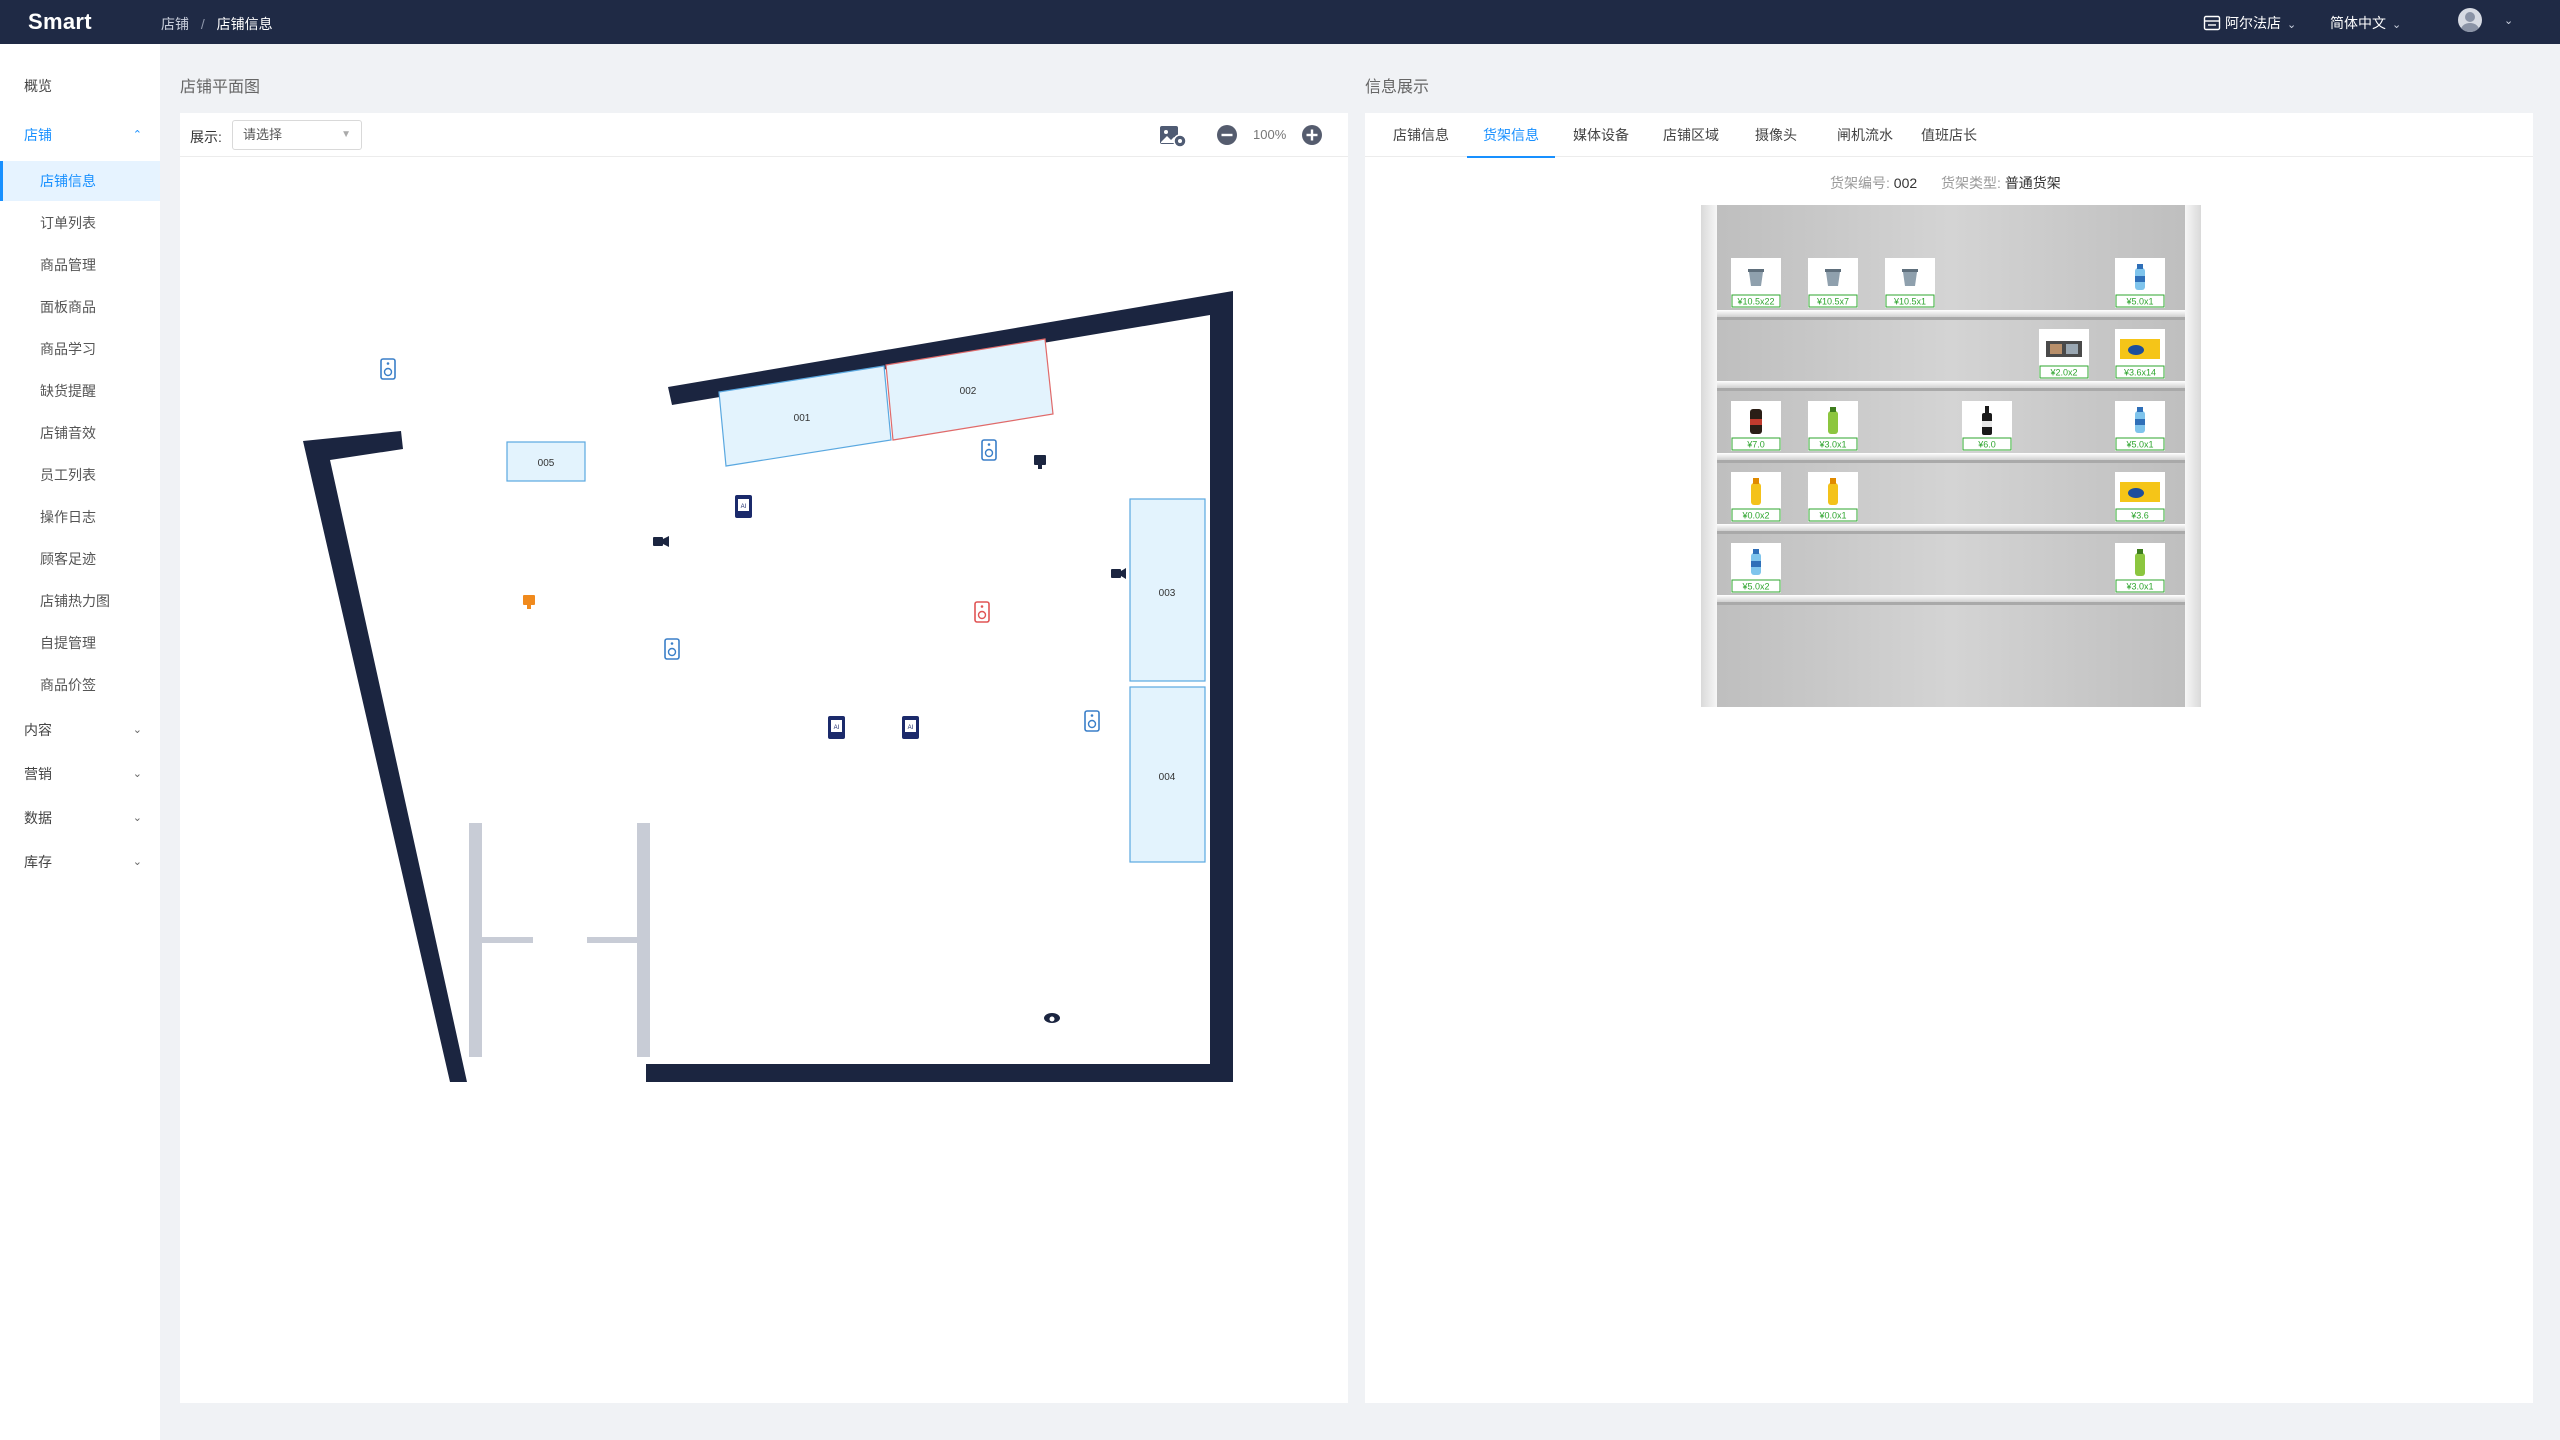 The image size is (2560, 1440). What do you see at coordinates (529, 602) in the screenshot?
I see `sensor-icon` at bounding box center [529, 602].